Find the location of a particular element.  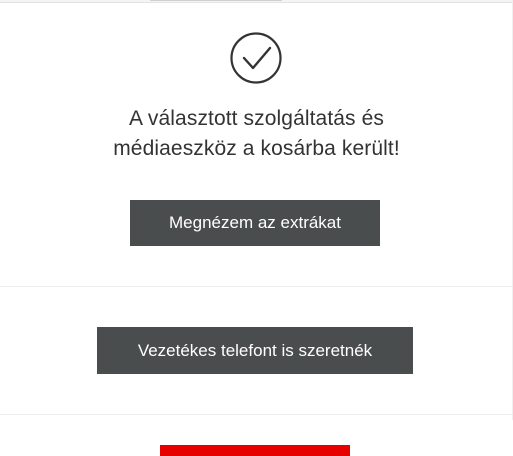

add-landline-button: Vezetékes telefont is szeretnék is located at coordinates (255, 350).